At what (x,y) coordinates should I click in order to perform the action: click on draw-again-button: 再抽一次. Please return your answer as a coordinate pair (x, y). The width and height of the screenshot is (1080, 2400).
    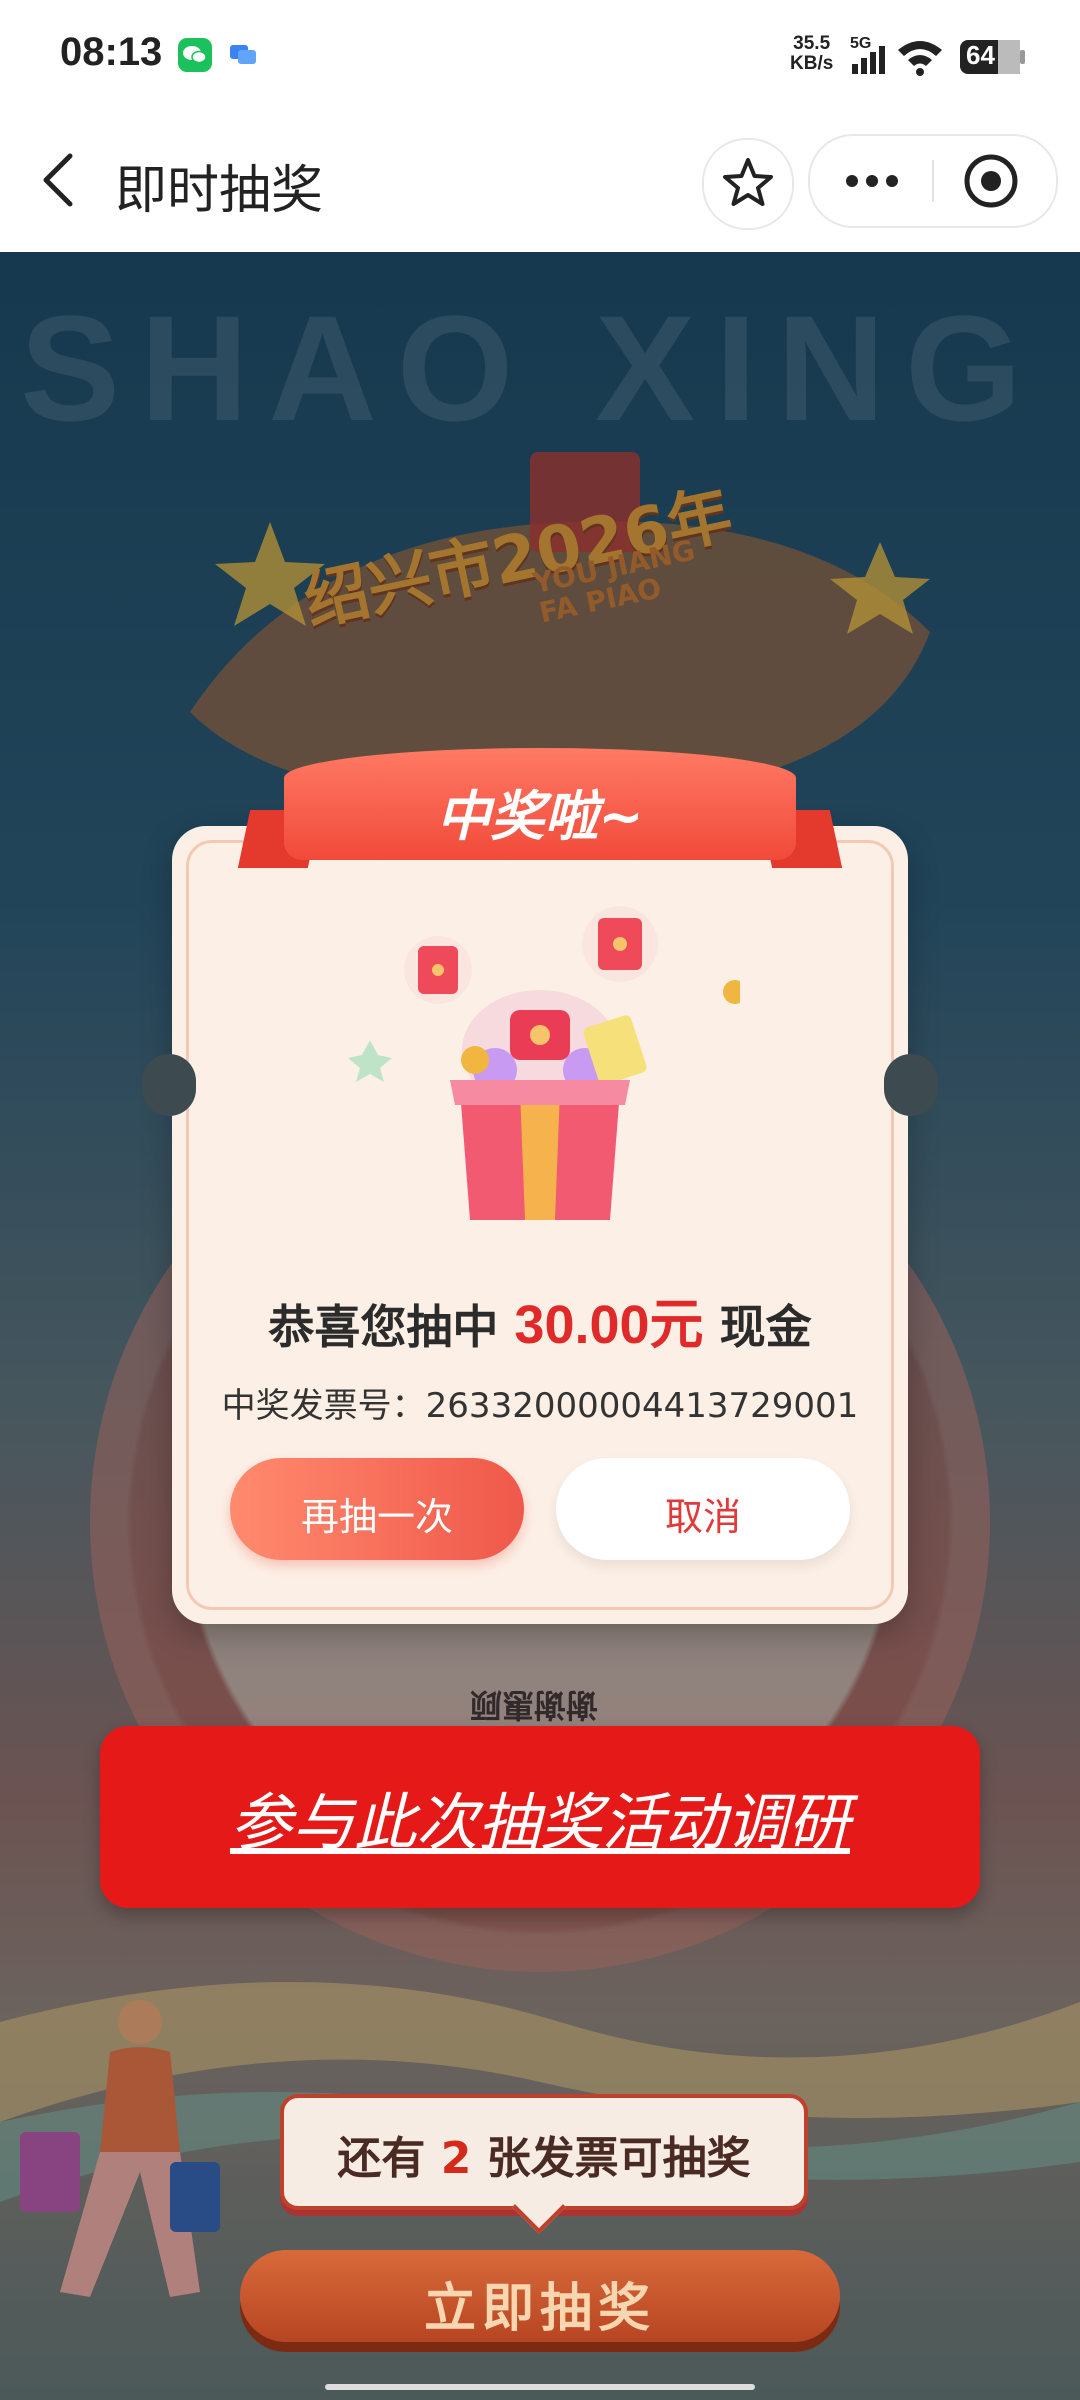
    Looking at the image, I should click on (377, 1509).